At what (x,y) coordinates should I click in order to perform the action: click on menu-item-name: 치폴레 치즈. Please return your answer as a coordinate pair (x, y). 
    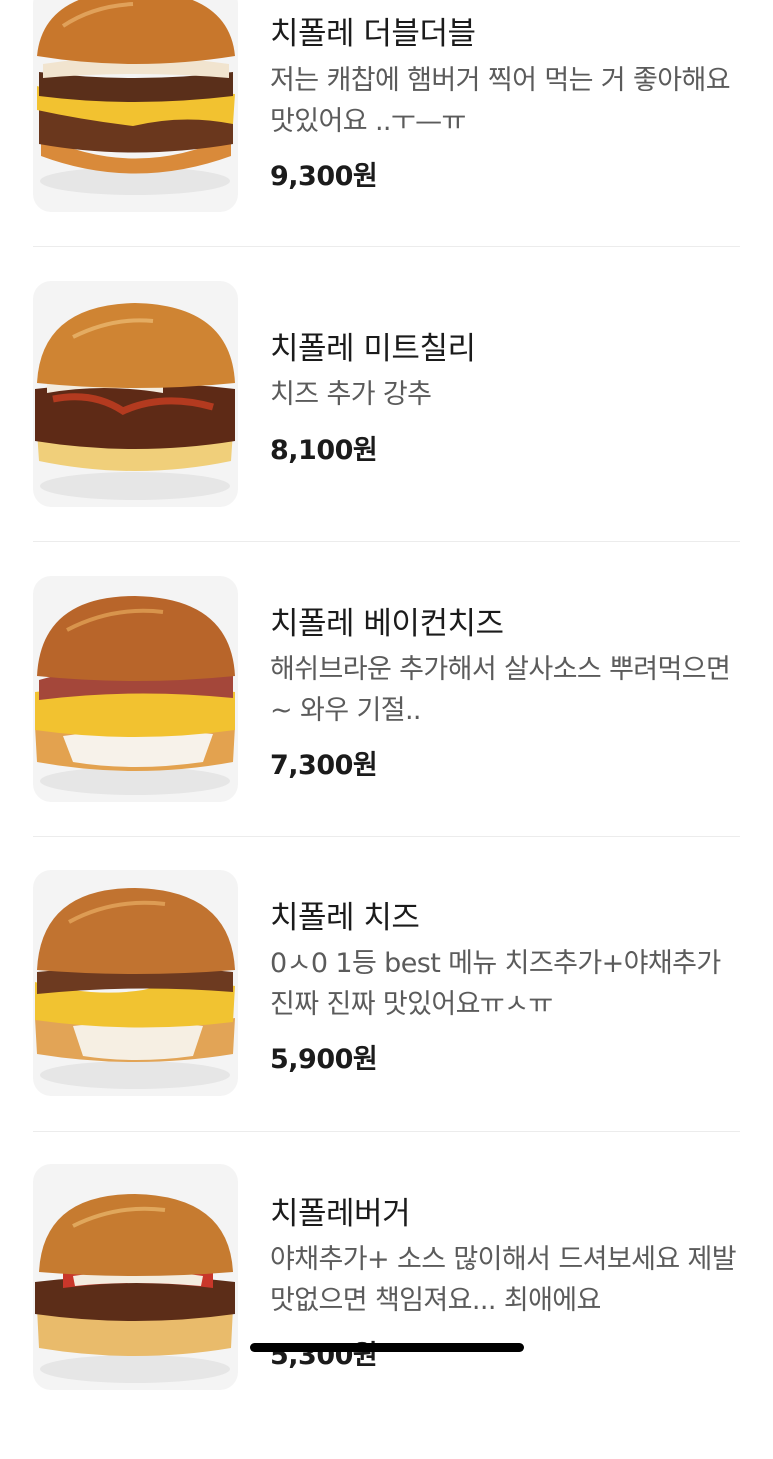
    Looking at the image, I should click on (345, 918).